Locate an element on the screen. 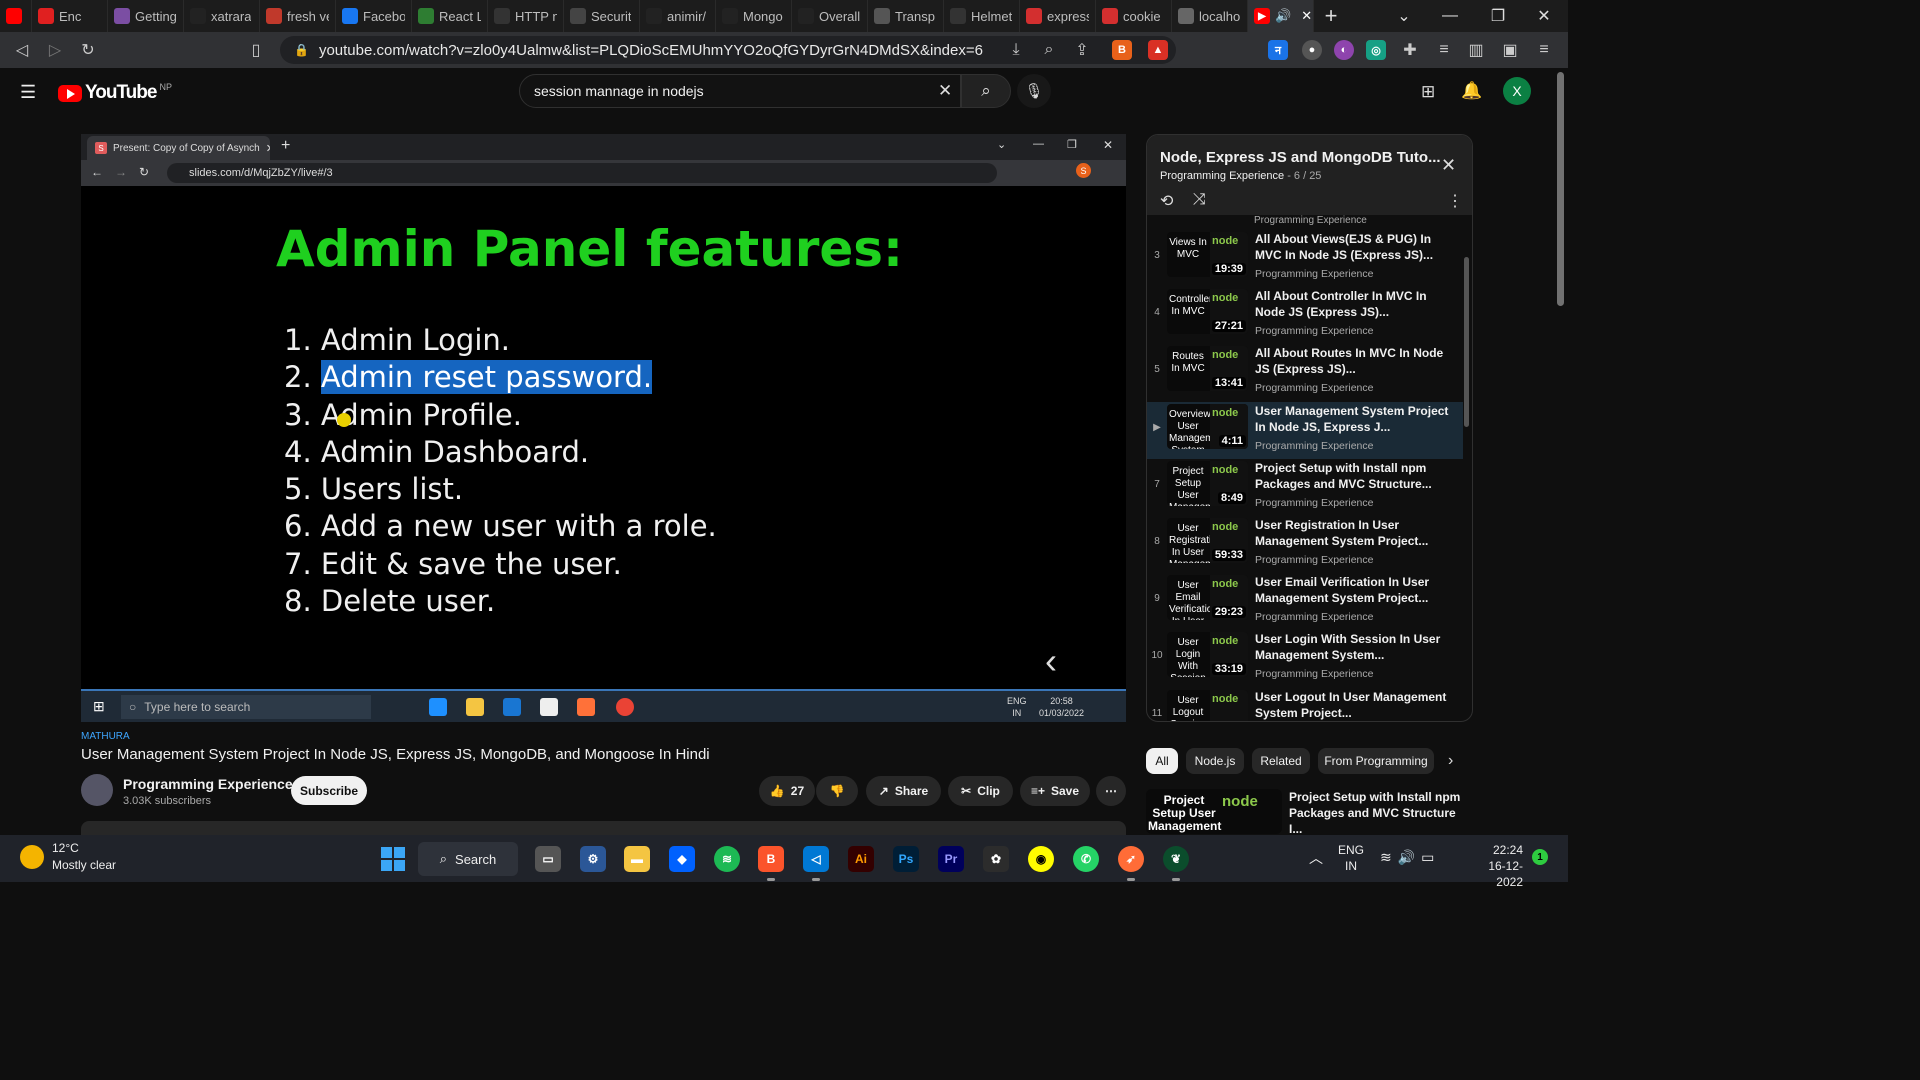  chip-related: Related is located at coordinates (1281, 761).